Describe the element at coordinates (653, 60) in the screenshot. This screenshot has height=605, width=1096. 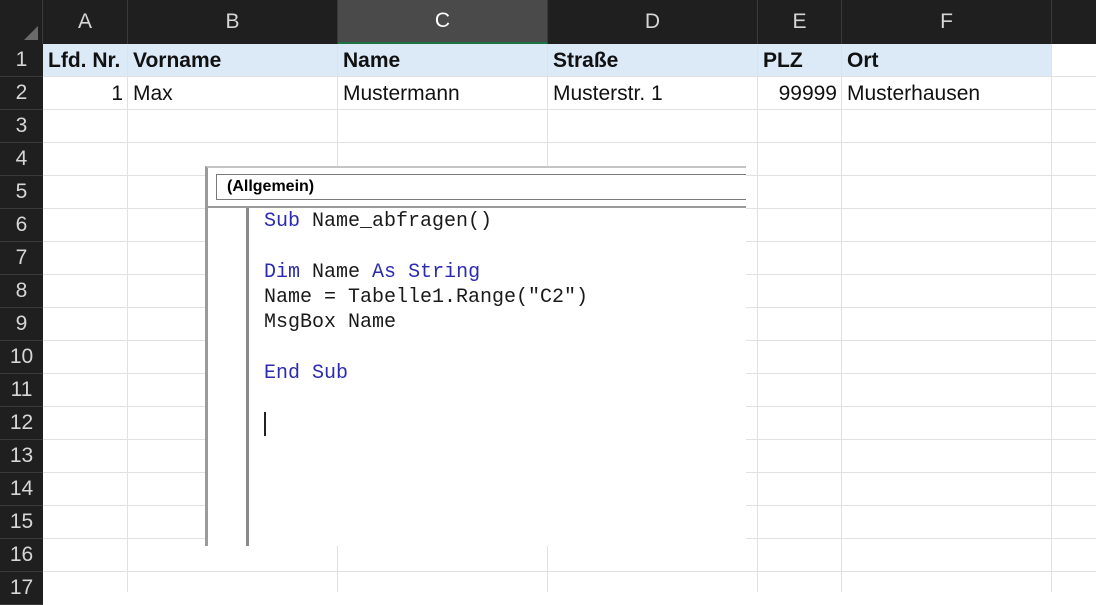
I see `cell-d1: Straße` at that location.